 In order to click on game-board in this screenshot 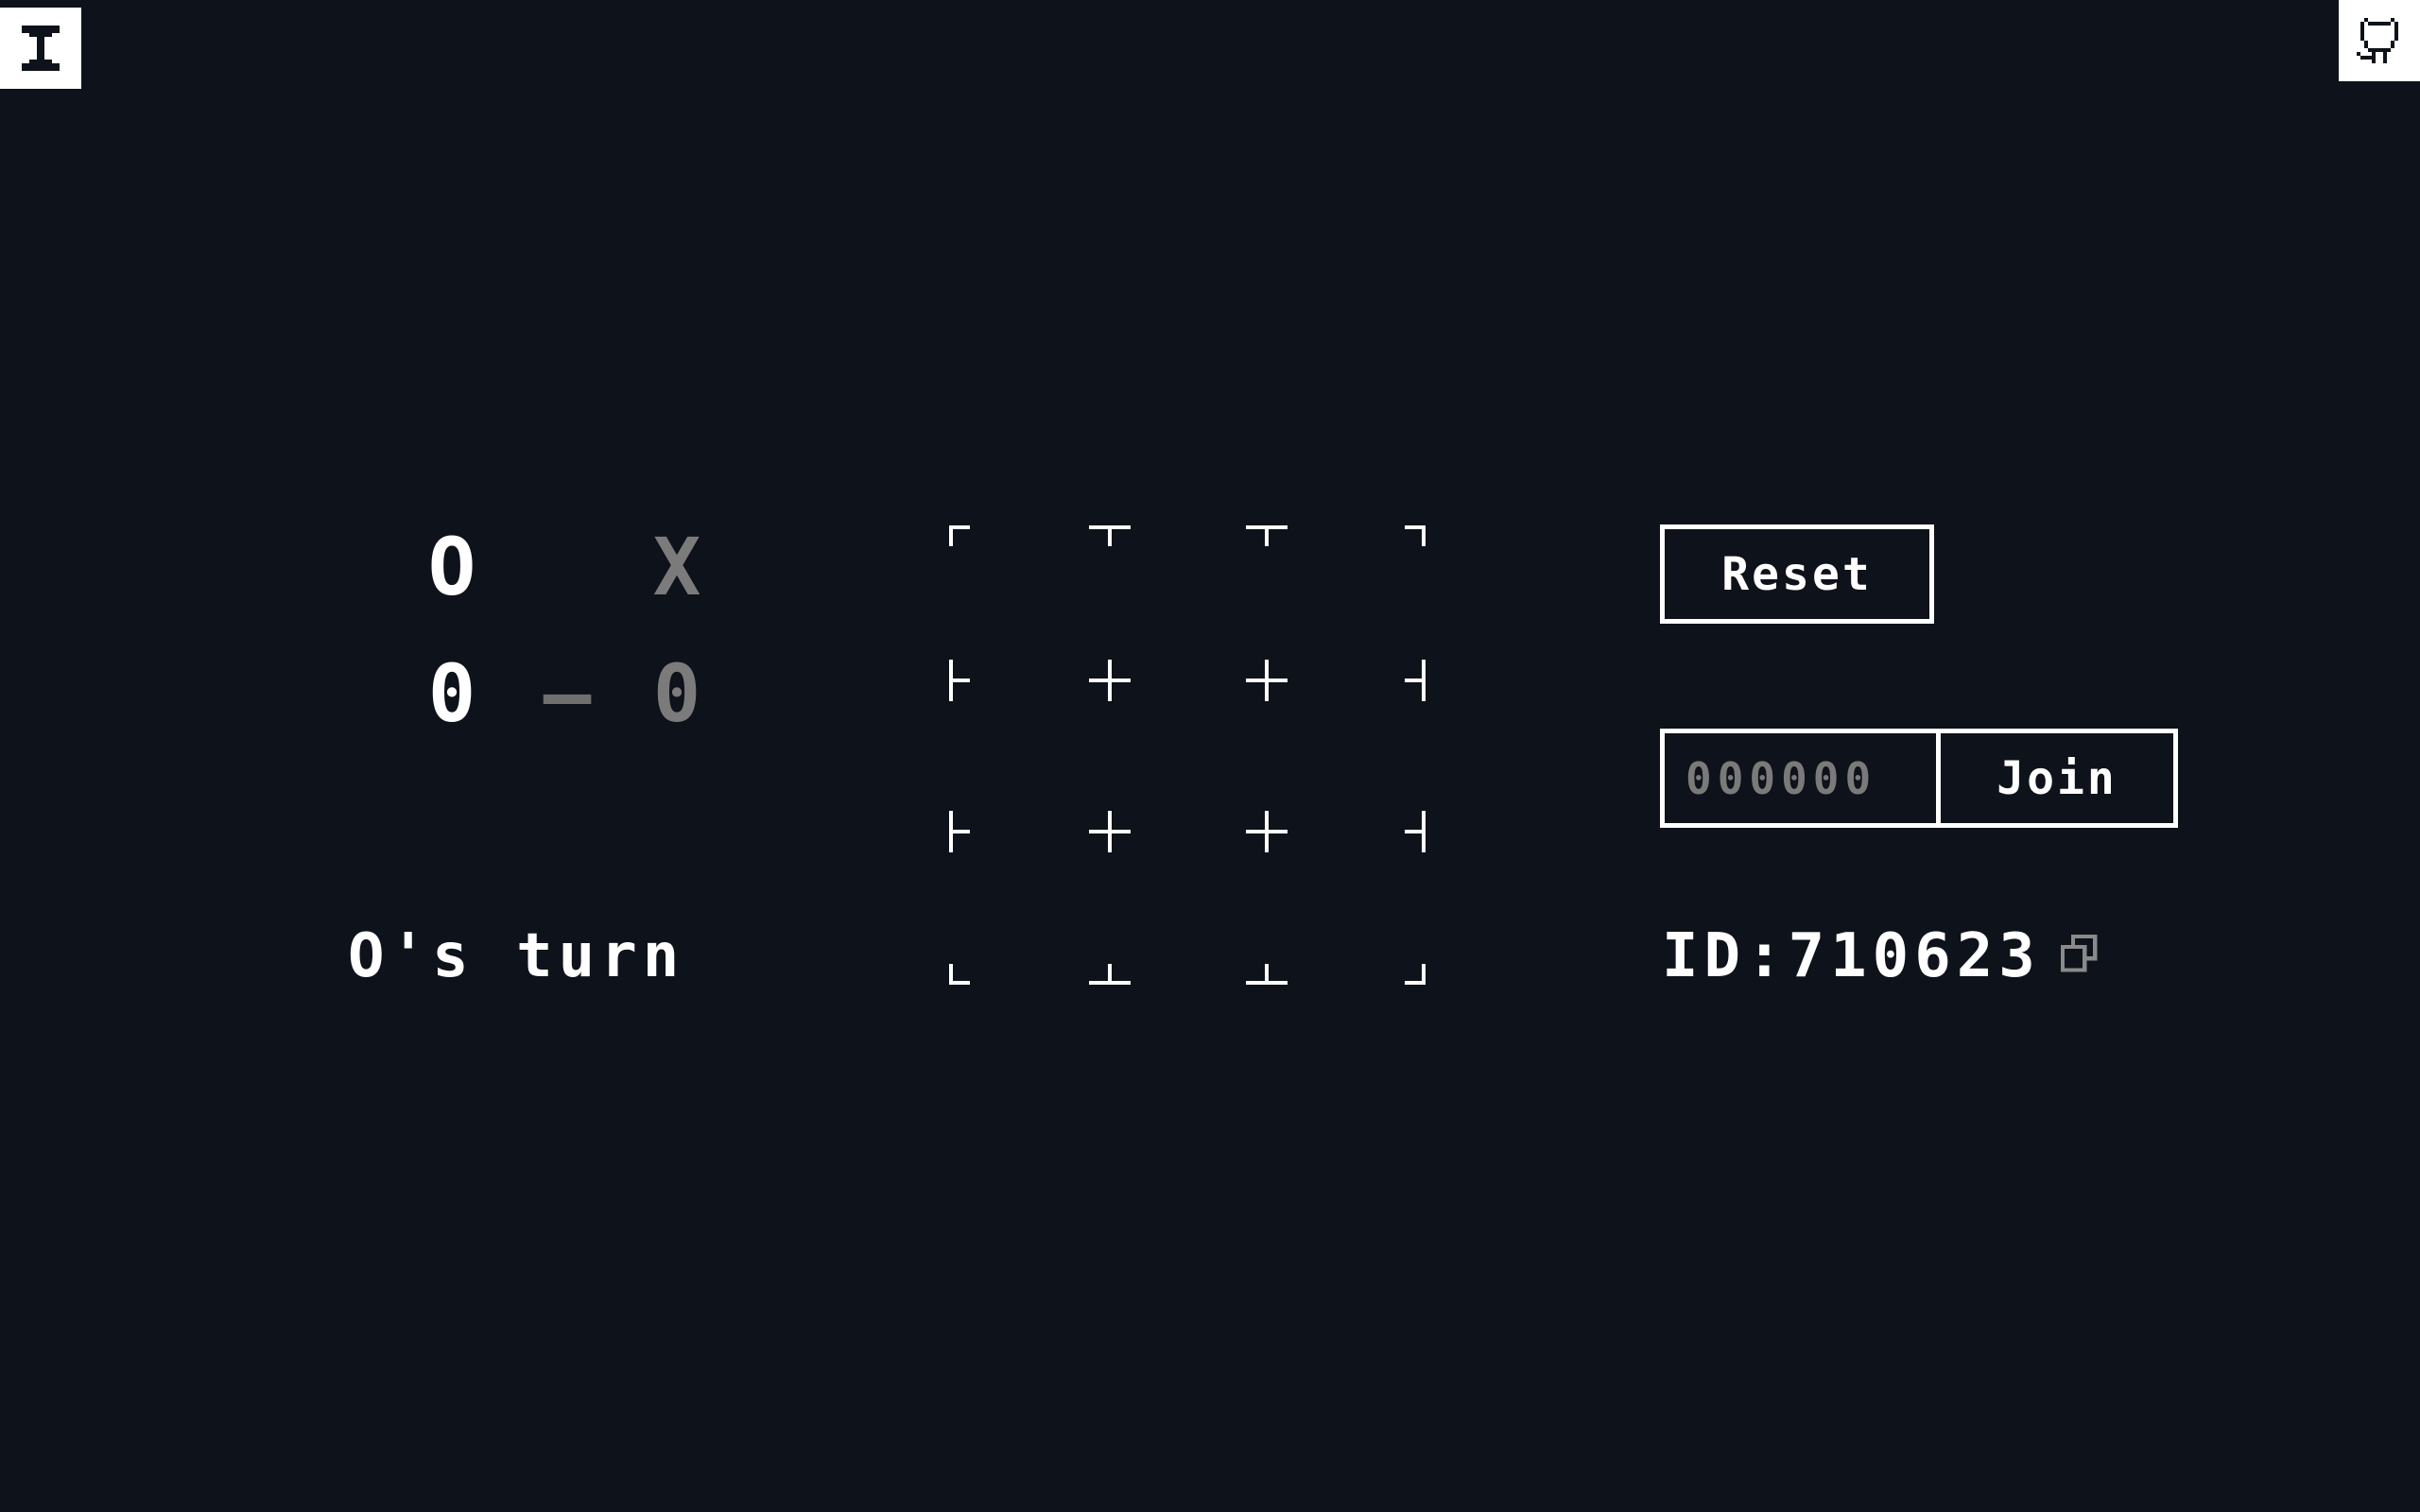, I will do `click(1187, 755)`.